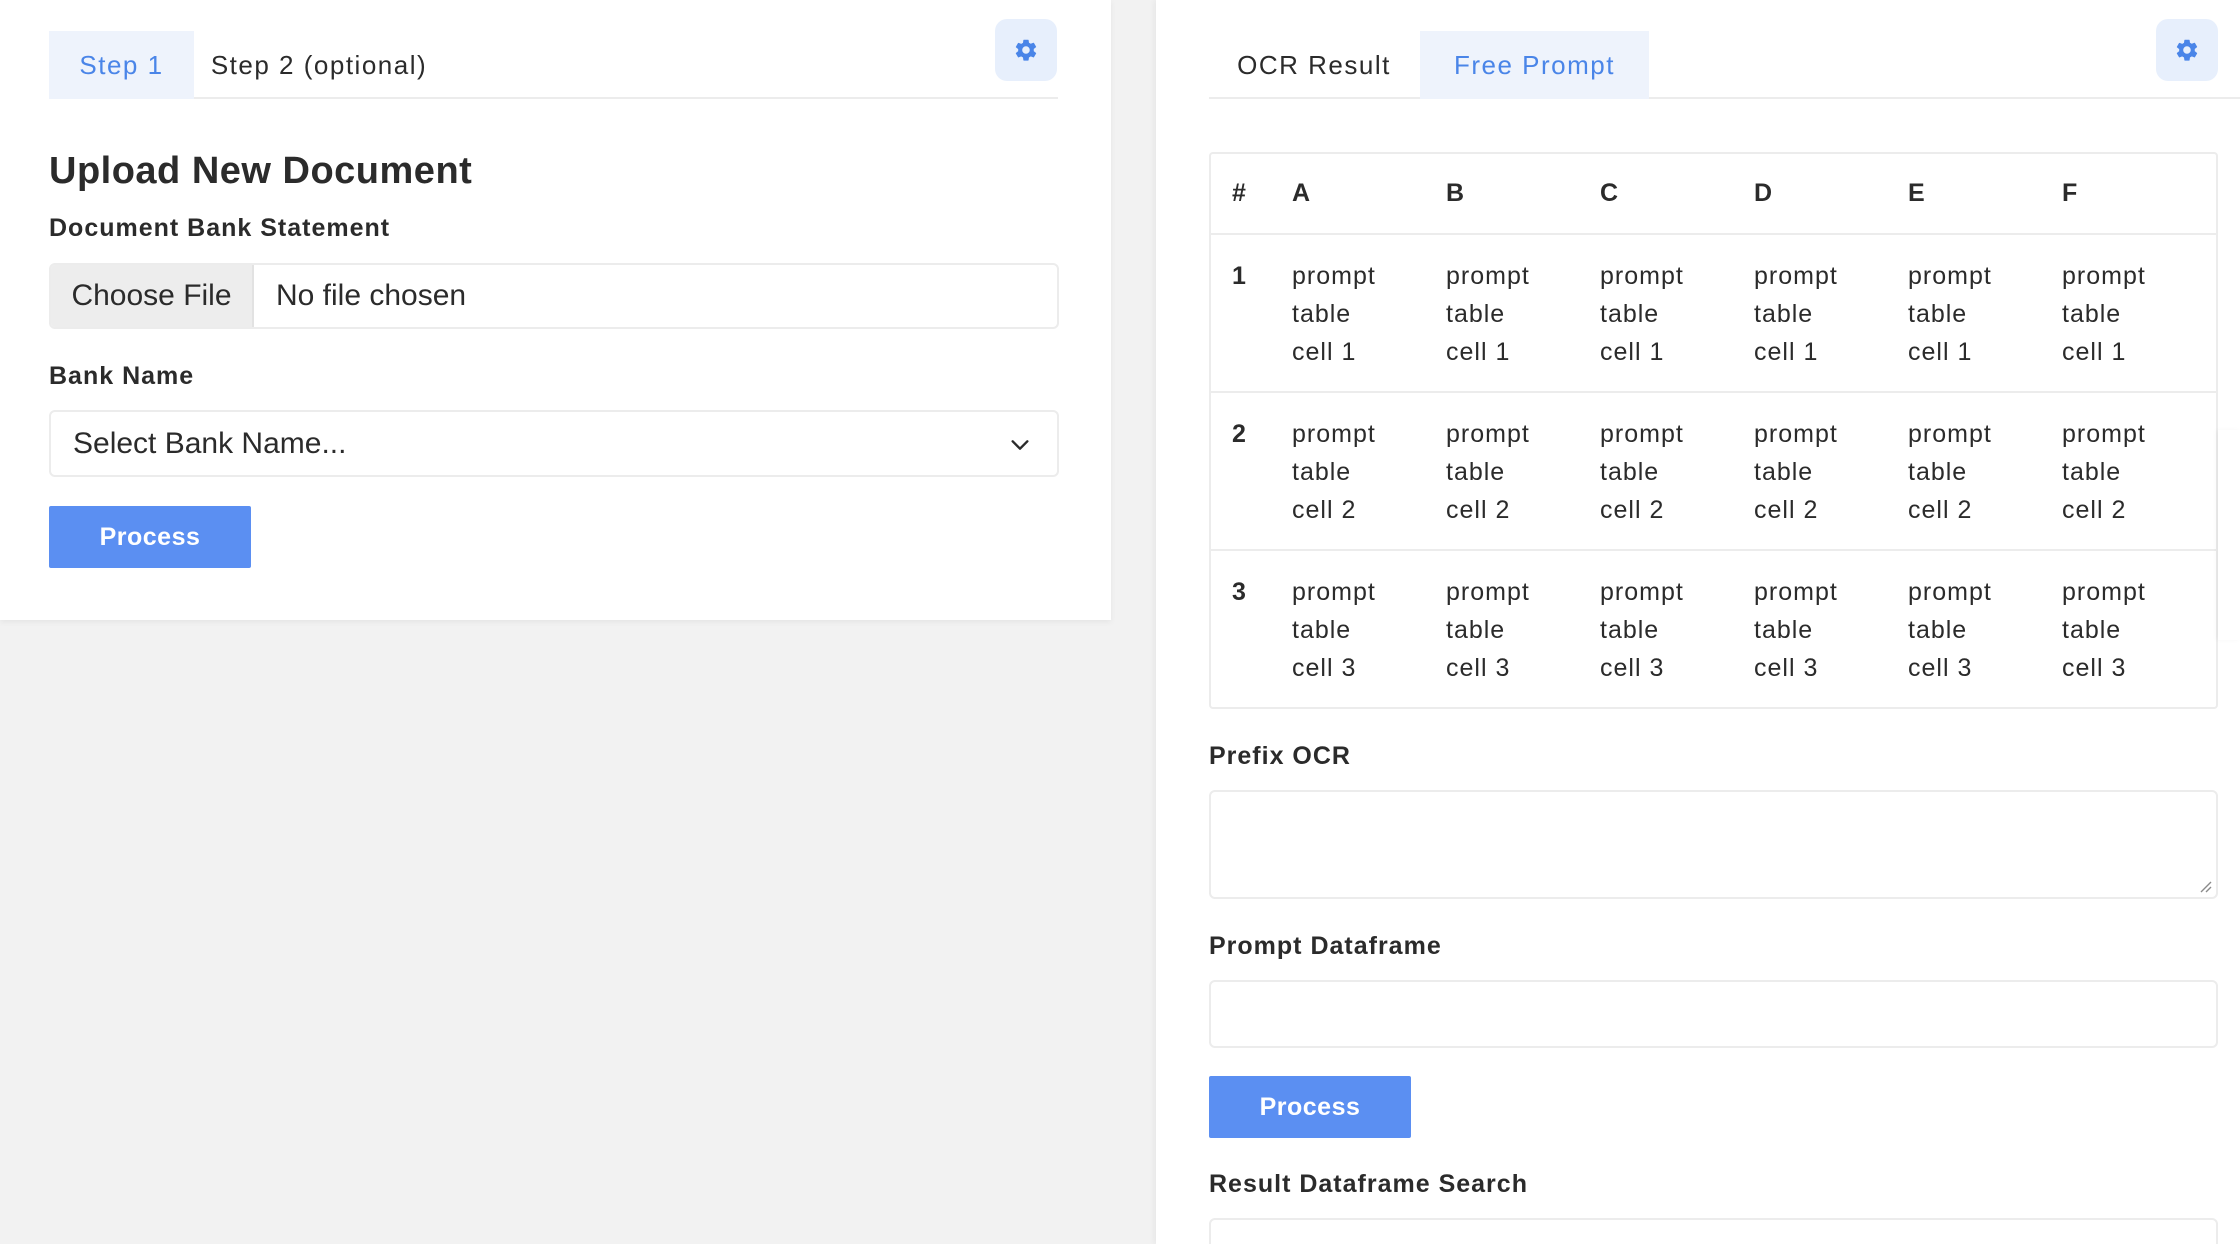  What do you see at coordinates (1523, 194) in the screenshot?
I see `column-header: B` at bounding box center [1523, 194].